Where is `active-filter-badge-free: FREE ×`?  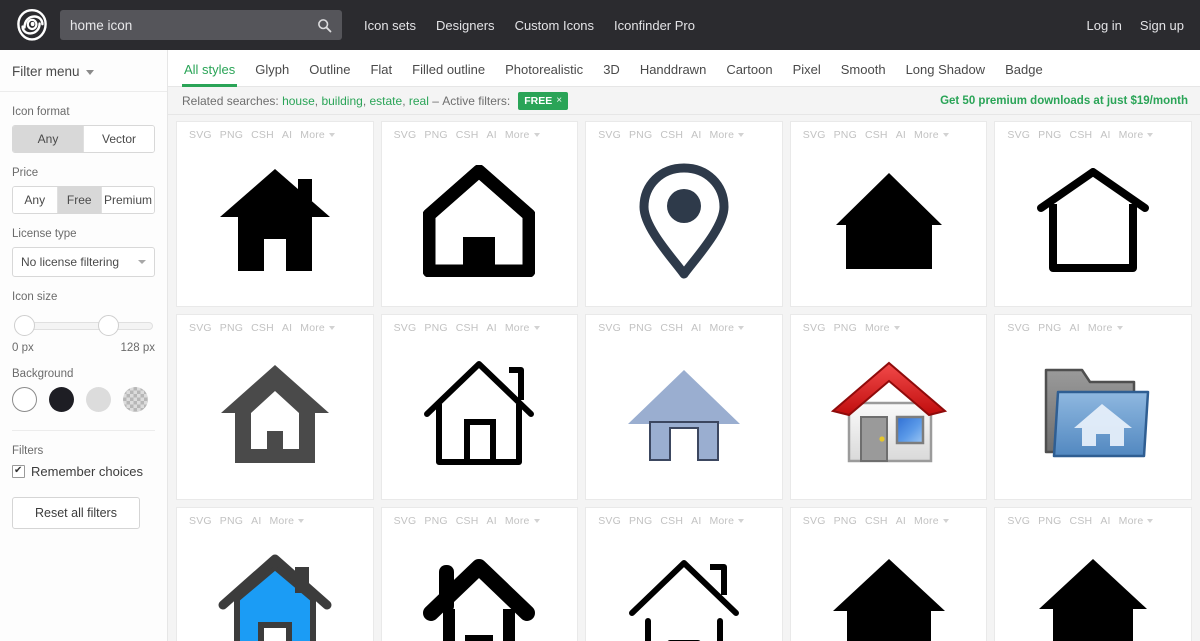 active-filter-badge-free: FREE × is located at coordinates (543, 100).